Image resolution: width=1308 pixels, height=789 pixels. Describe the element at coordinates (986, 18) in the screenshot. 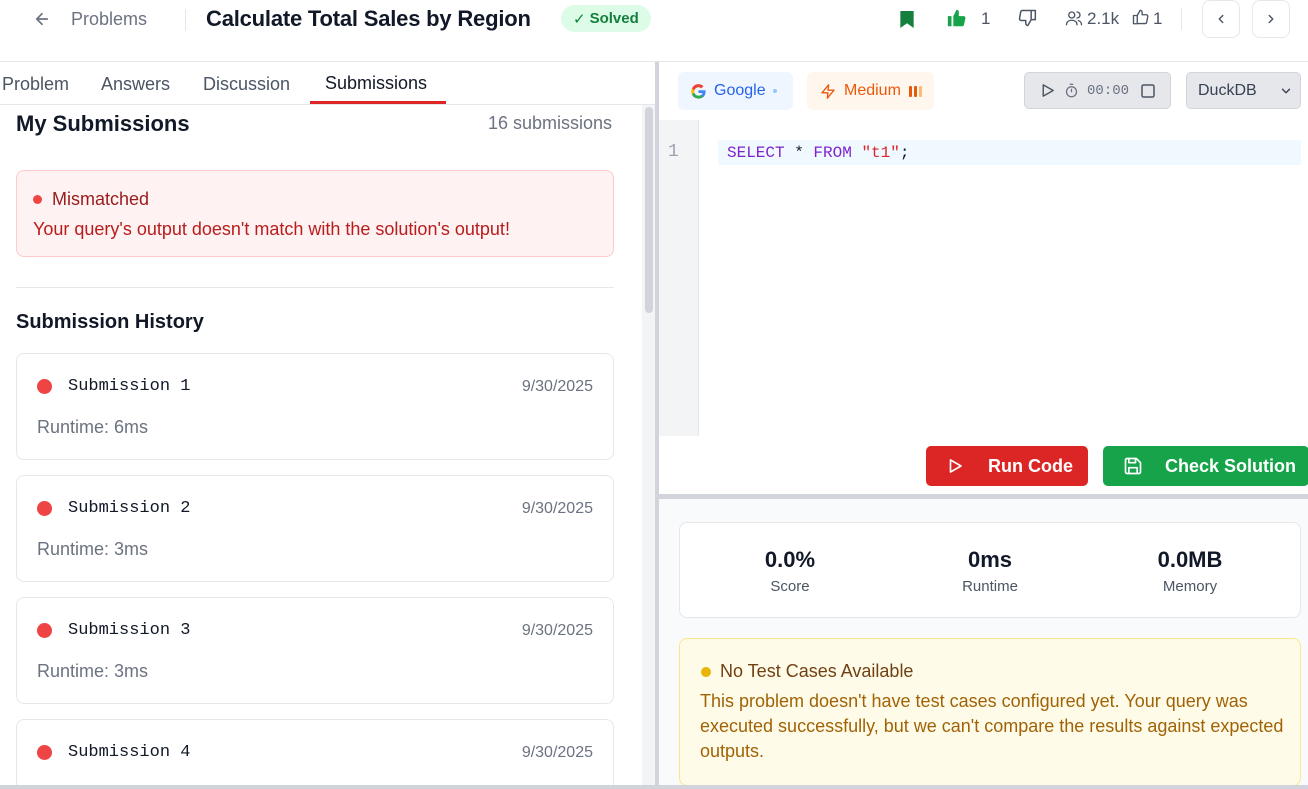

I see `likes-count: 1` at that location.